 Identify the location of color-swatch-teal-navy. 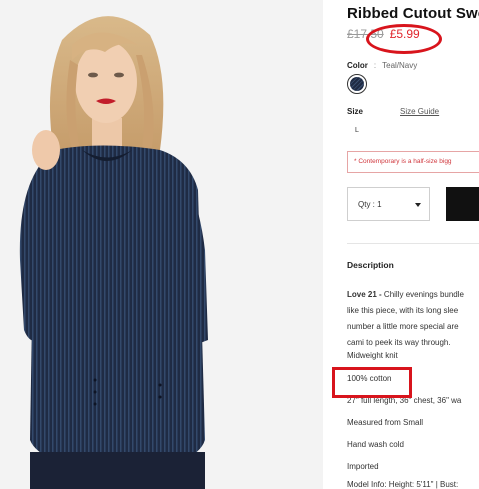
(357, 84).